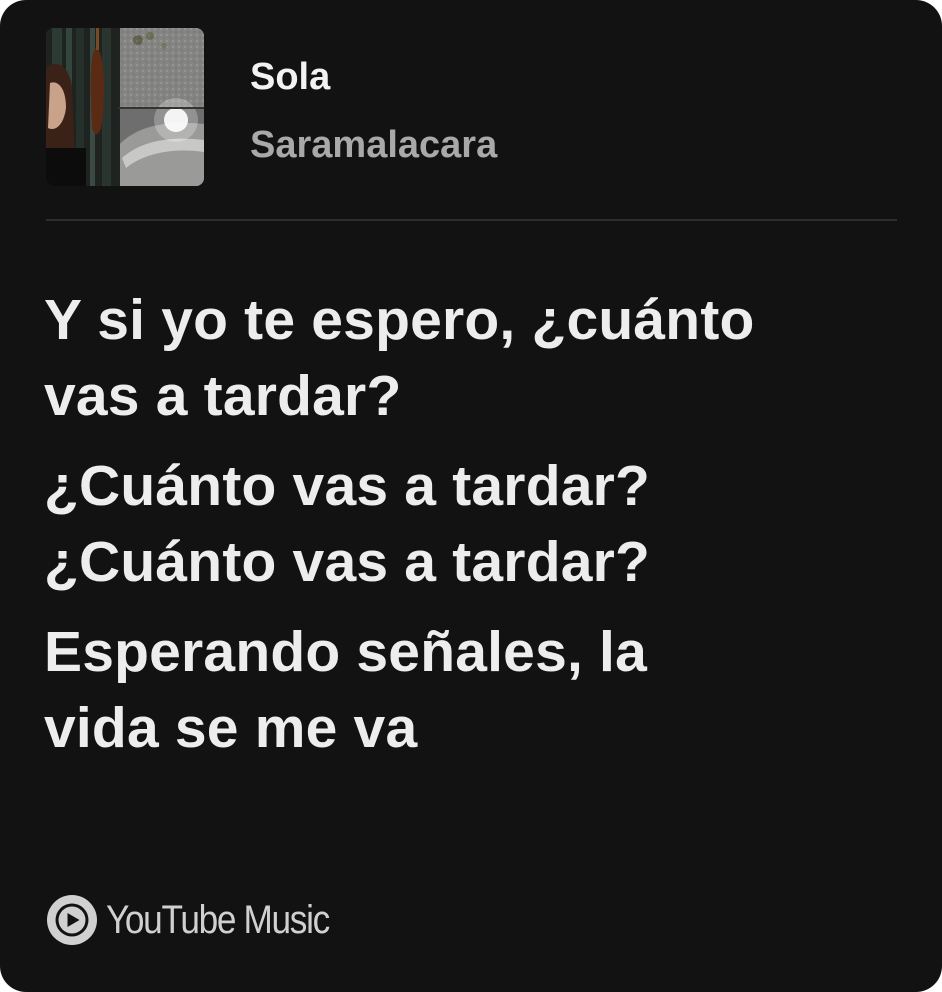 This screenshot has height=992, width=942. I want to click on album-artwork, so click(125, 107).